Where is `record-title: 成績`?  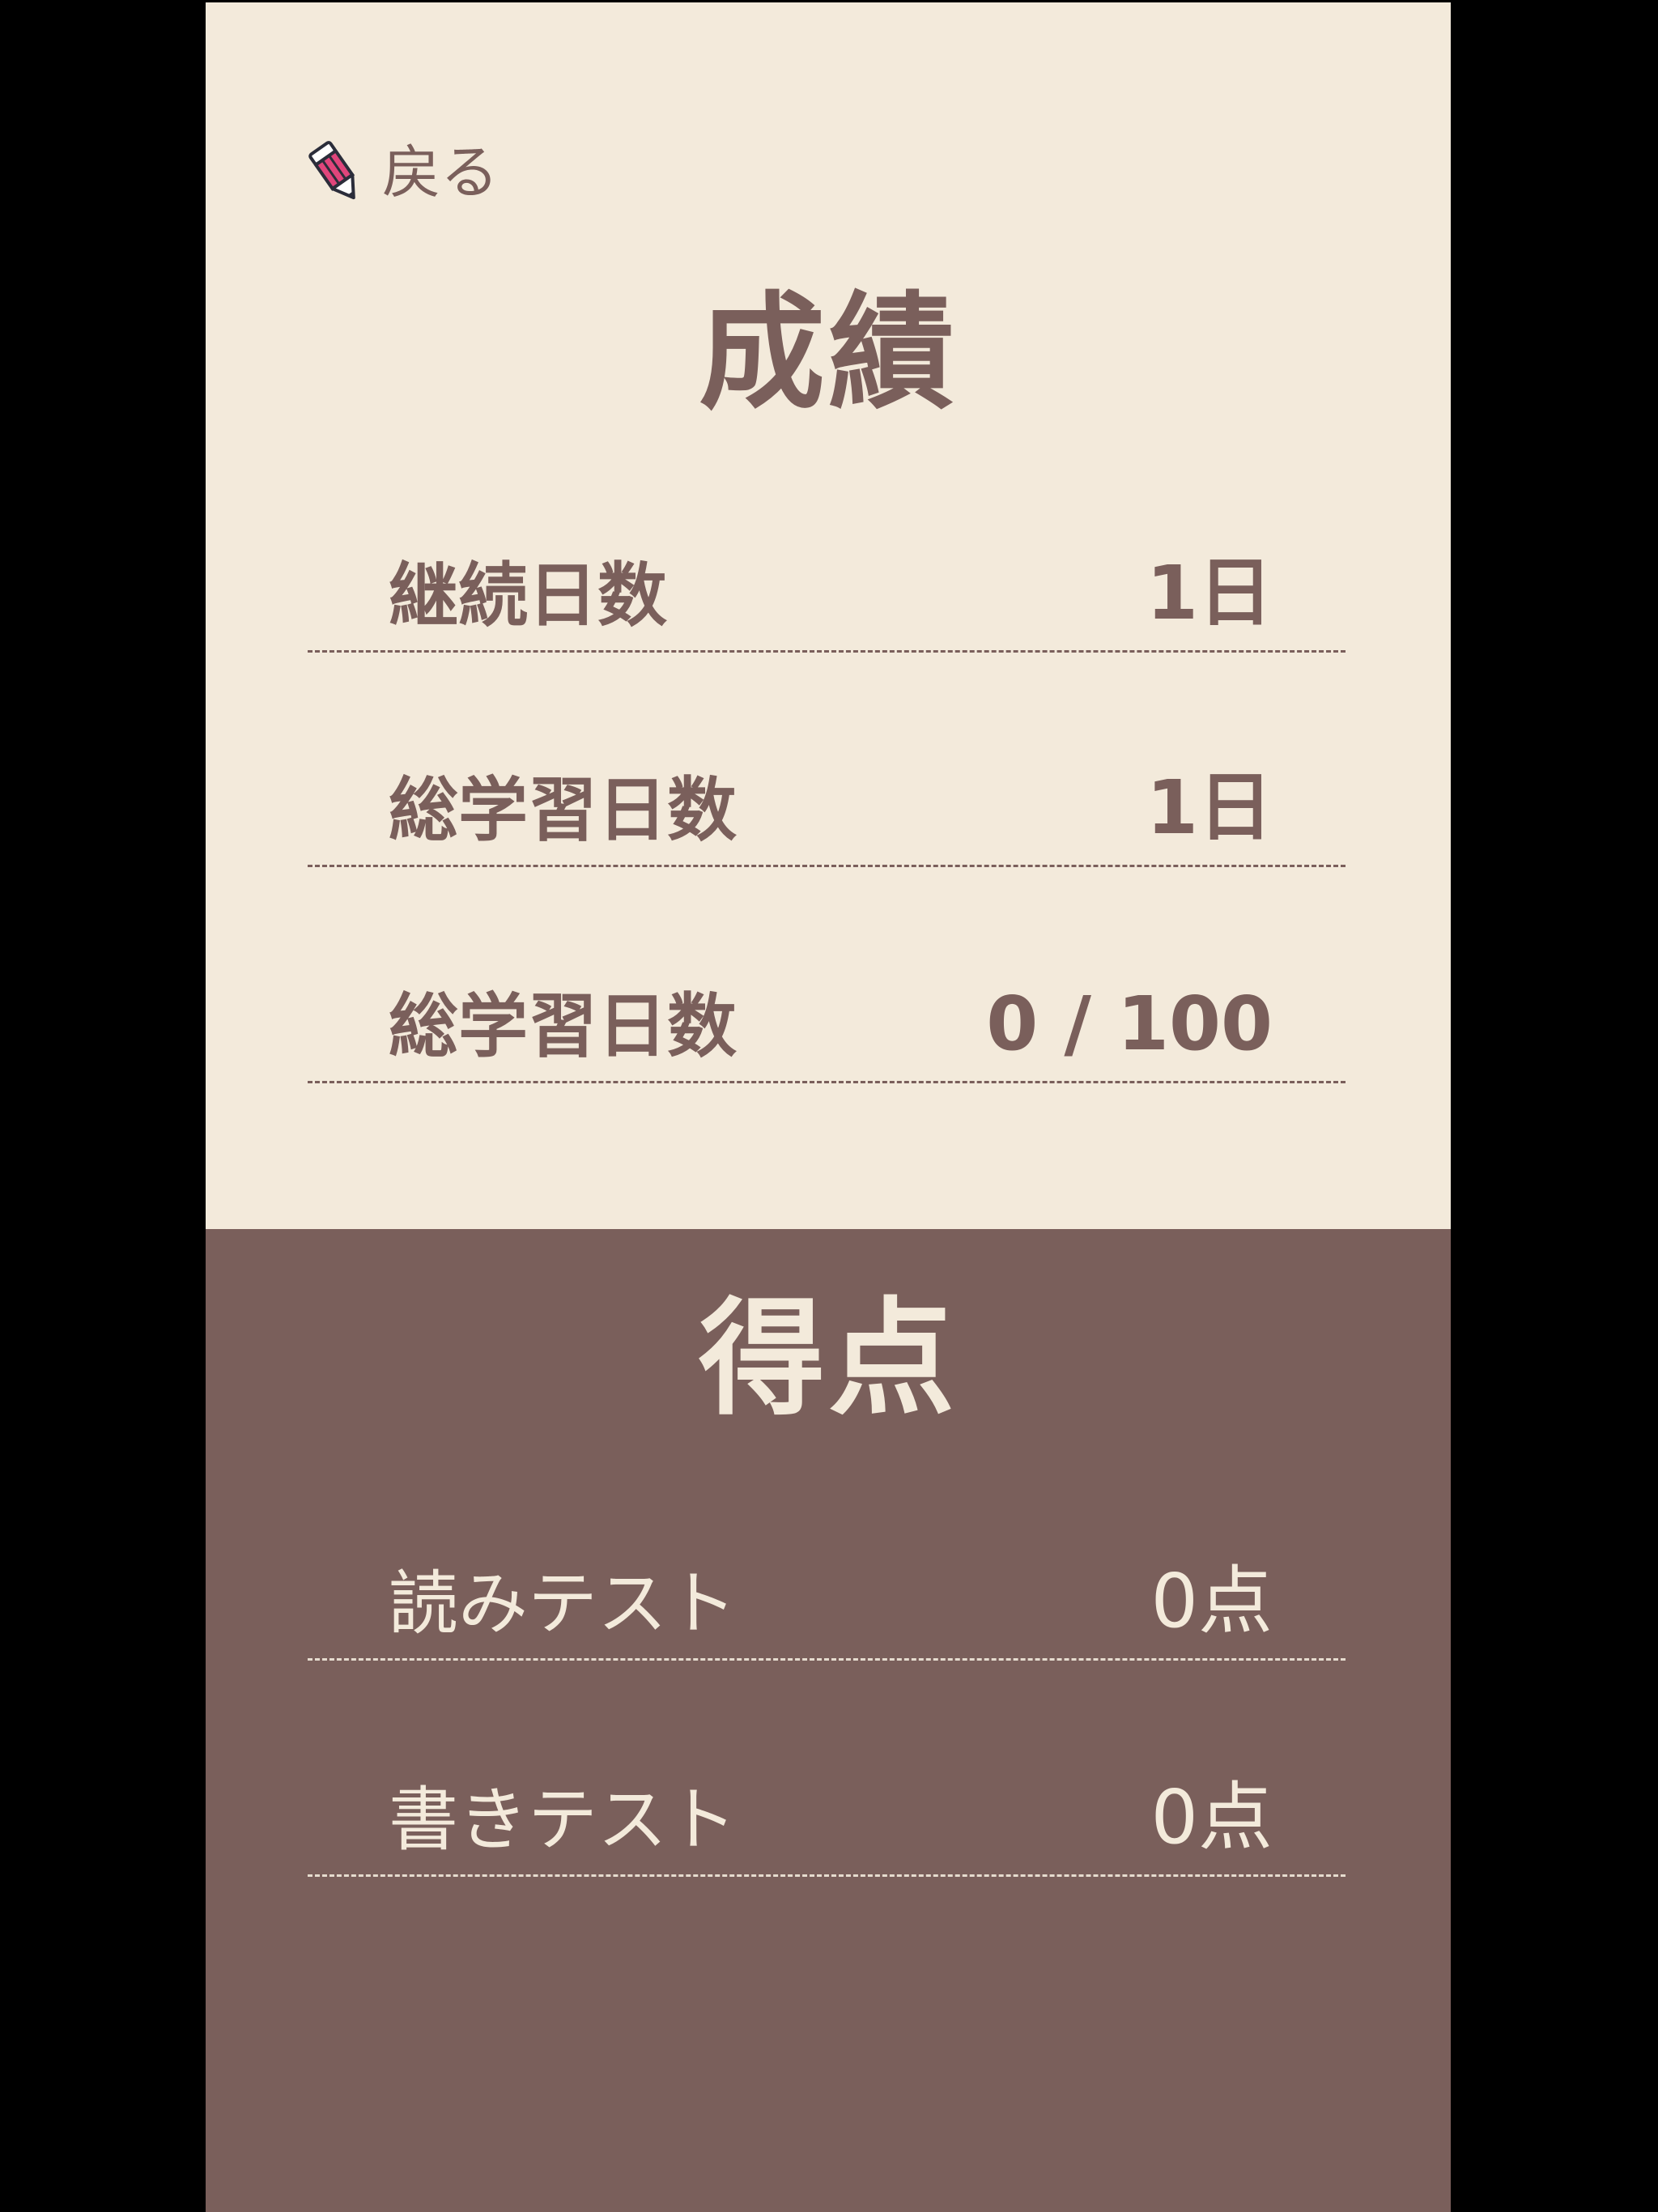 record-title: 成績 is located at coordinates (828, 353).